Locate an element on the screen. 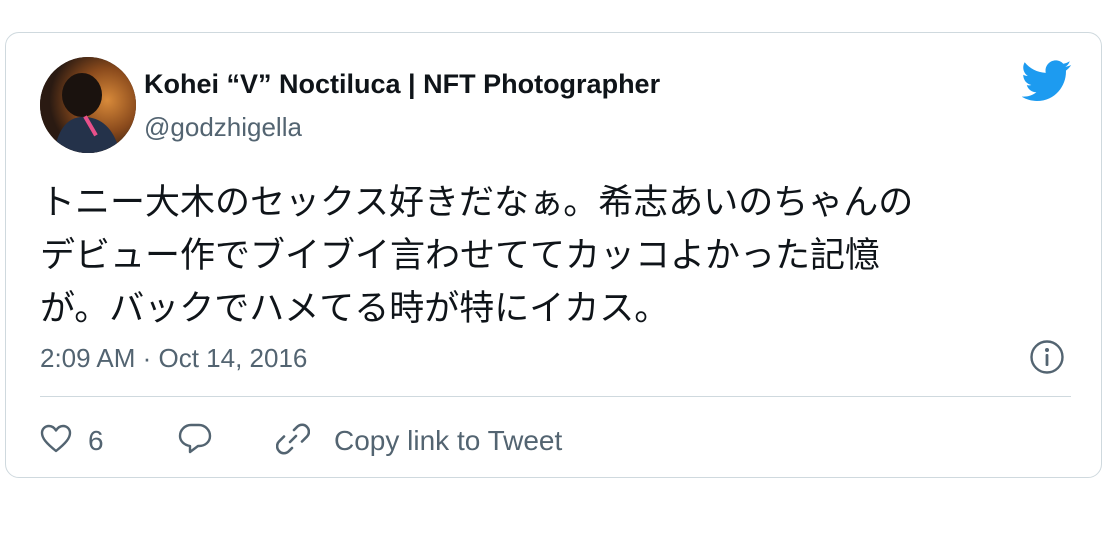 The height and width of the screenshot is (536, 1120). reply-icon is located at coordinates (195, 441).